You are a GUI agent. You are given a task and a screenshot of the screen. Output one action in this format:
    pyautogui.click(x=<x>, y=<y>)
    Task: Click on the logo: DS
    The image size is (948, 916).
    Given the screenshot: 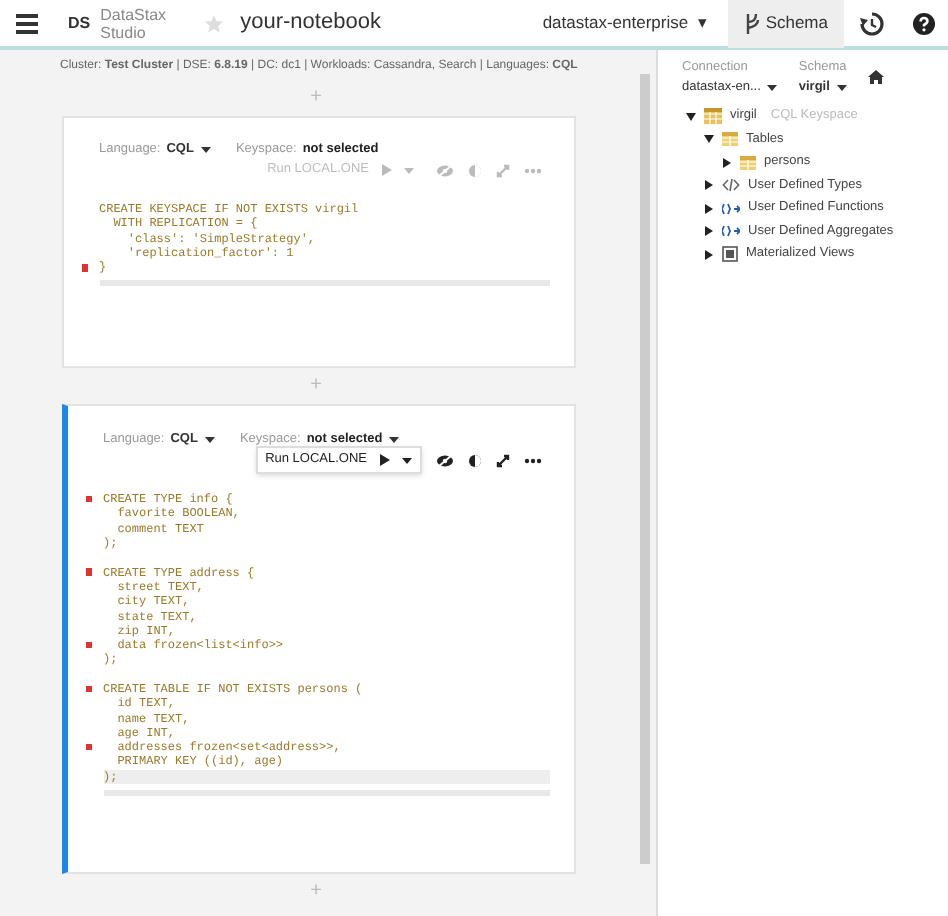 What is the action you would take?
    pyautogui.click(x=79, y=23)
    